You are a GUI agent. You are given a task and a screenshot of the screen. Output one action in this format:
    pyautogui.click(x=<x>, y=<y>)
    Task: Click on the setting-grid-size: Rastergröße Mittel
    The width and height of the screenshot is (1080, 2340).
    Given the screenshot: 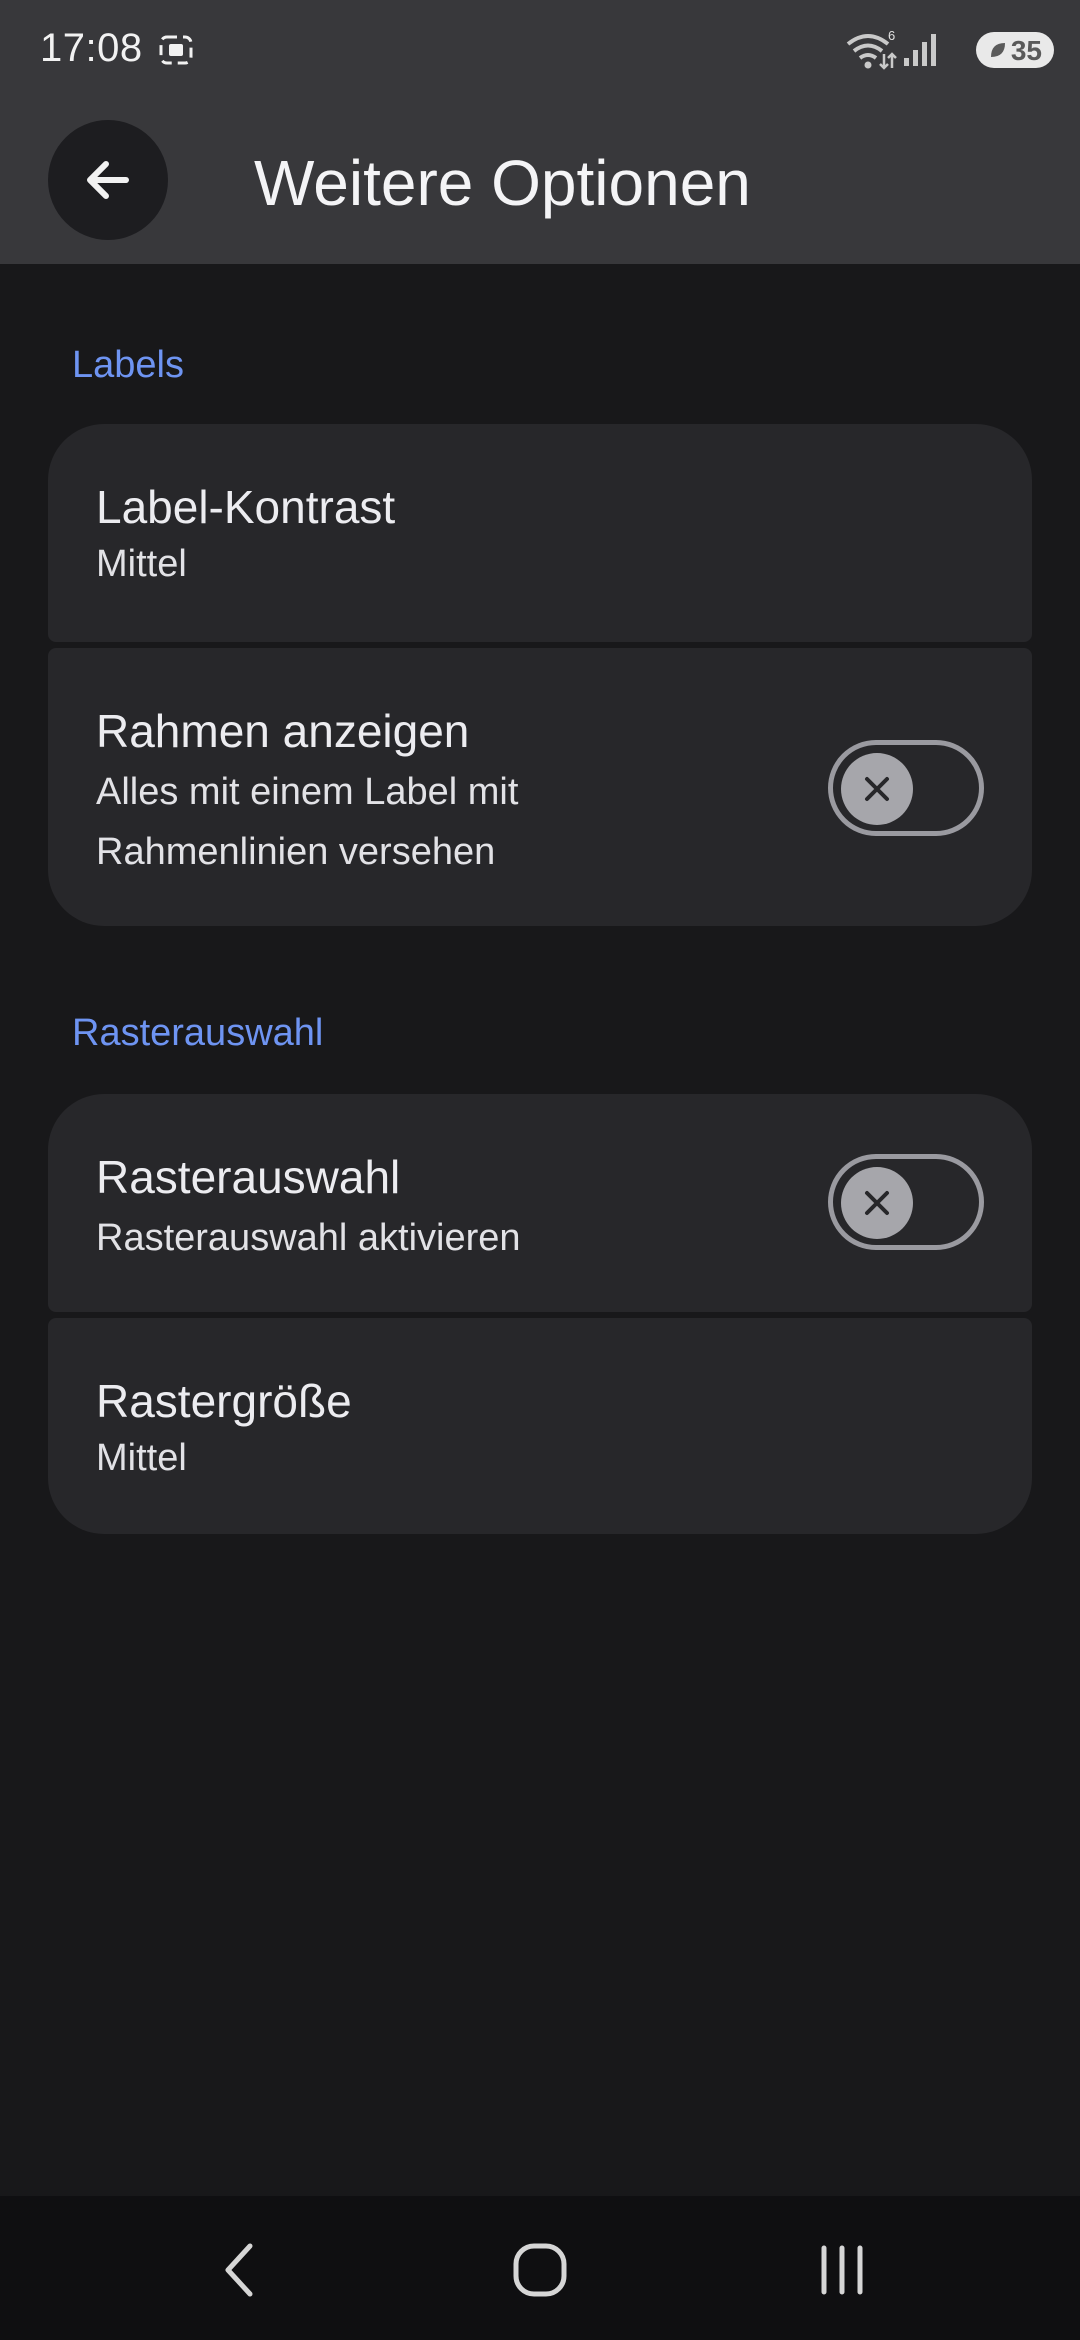 What is the action you would take?
    pyautogui.click(x=540, y=1426)
    